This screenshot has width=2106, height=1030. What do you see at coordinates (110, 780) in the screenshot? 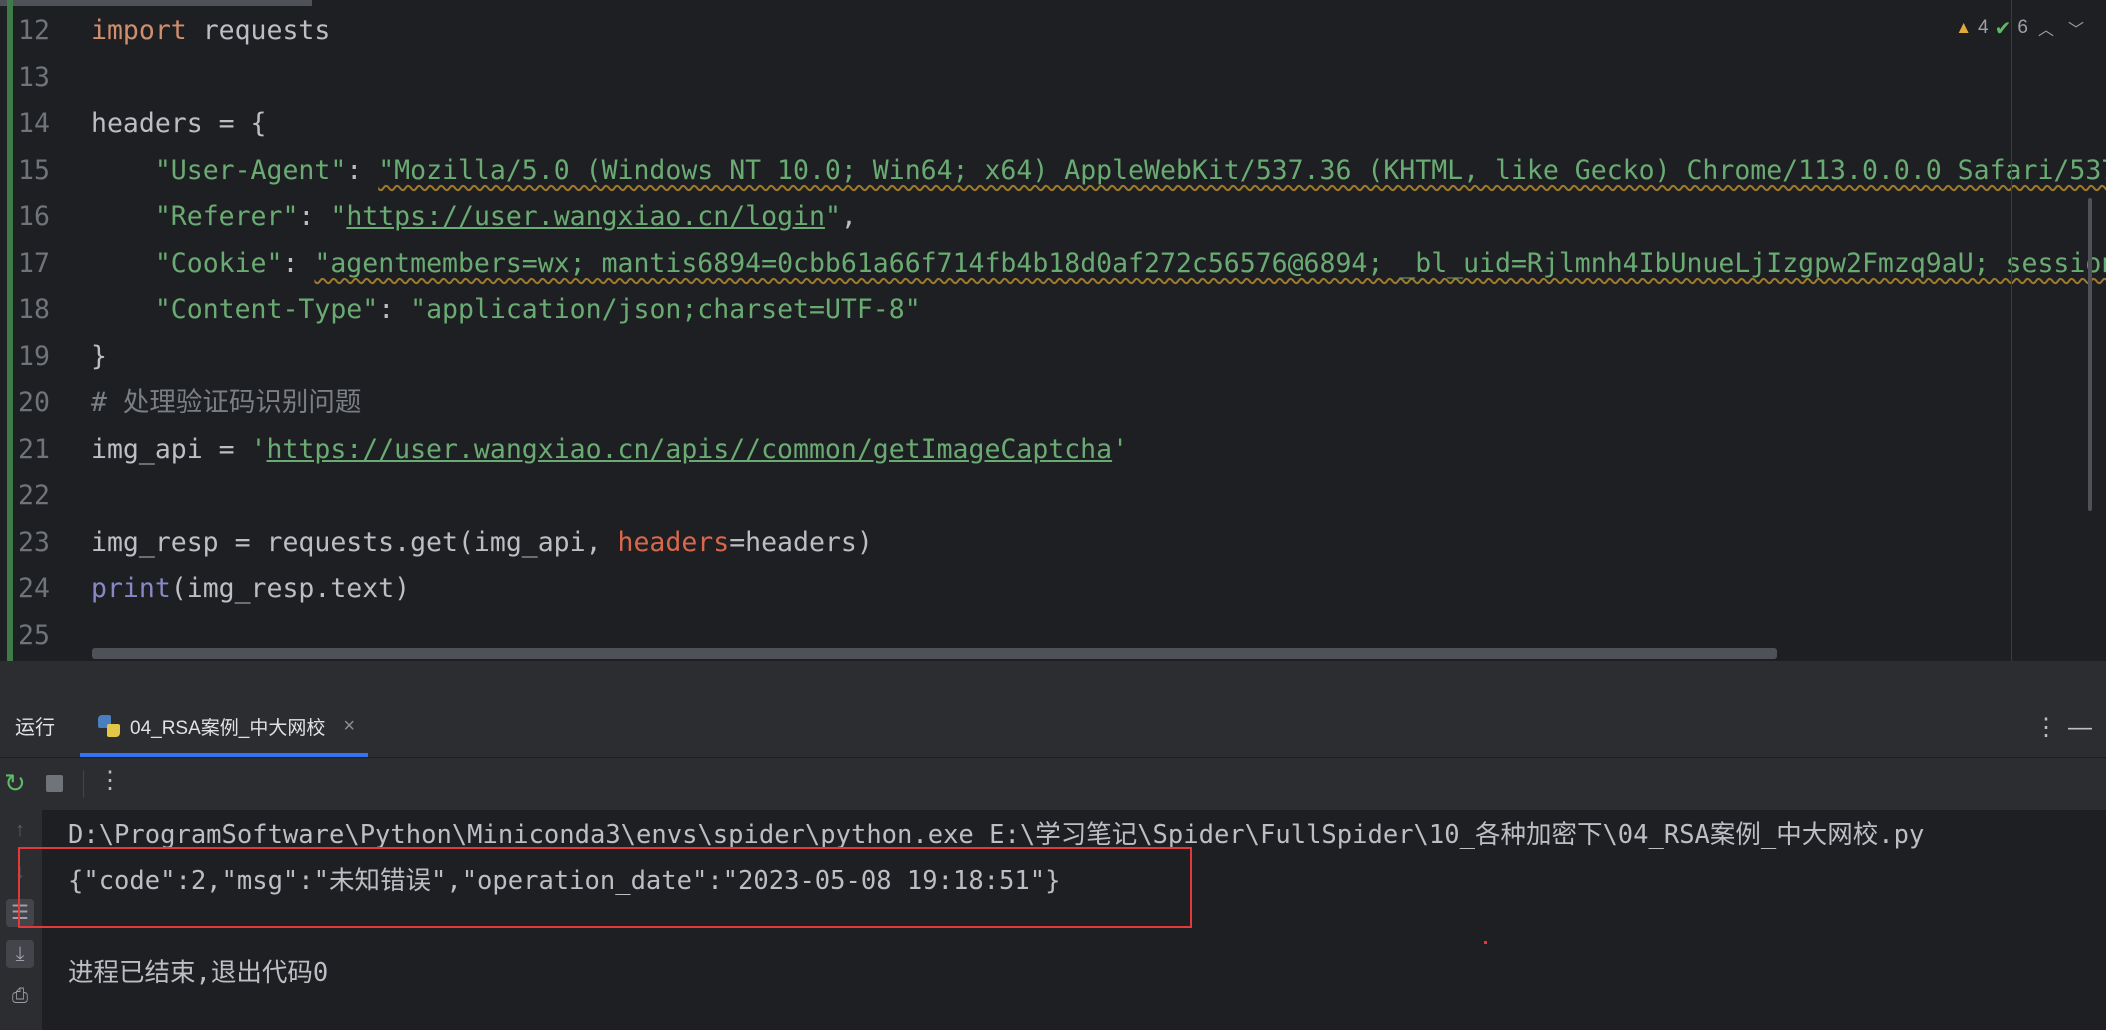
I see `toolbar-more-icon: ⋮` at bounding box center [110, 780].